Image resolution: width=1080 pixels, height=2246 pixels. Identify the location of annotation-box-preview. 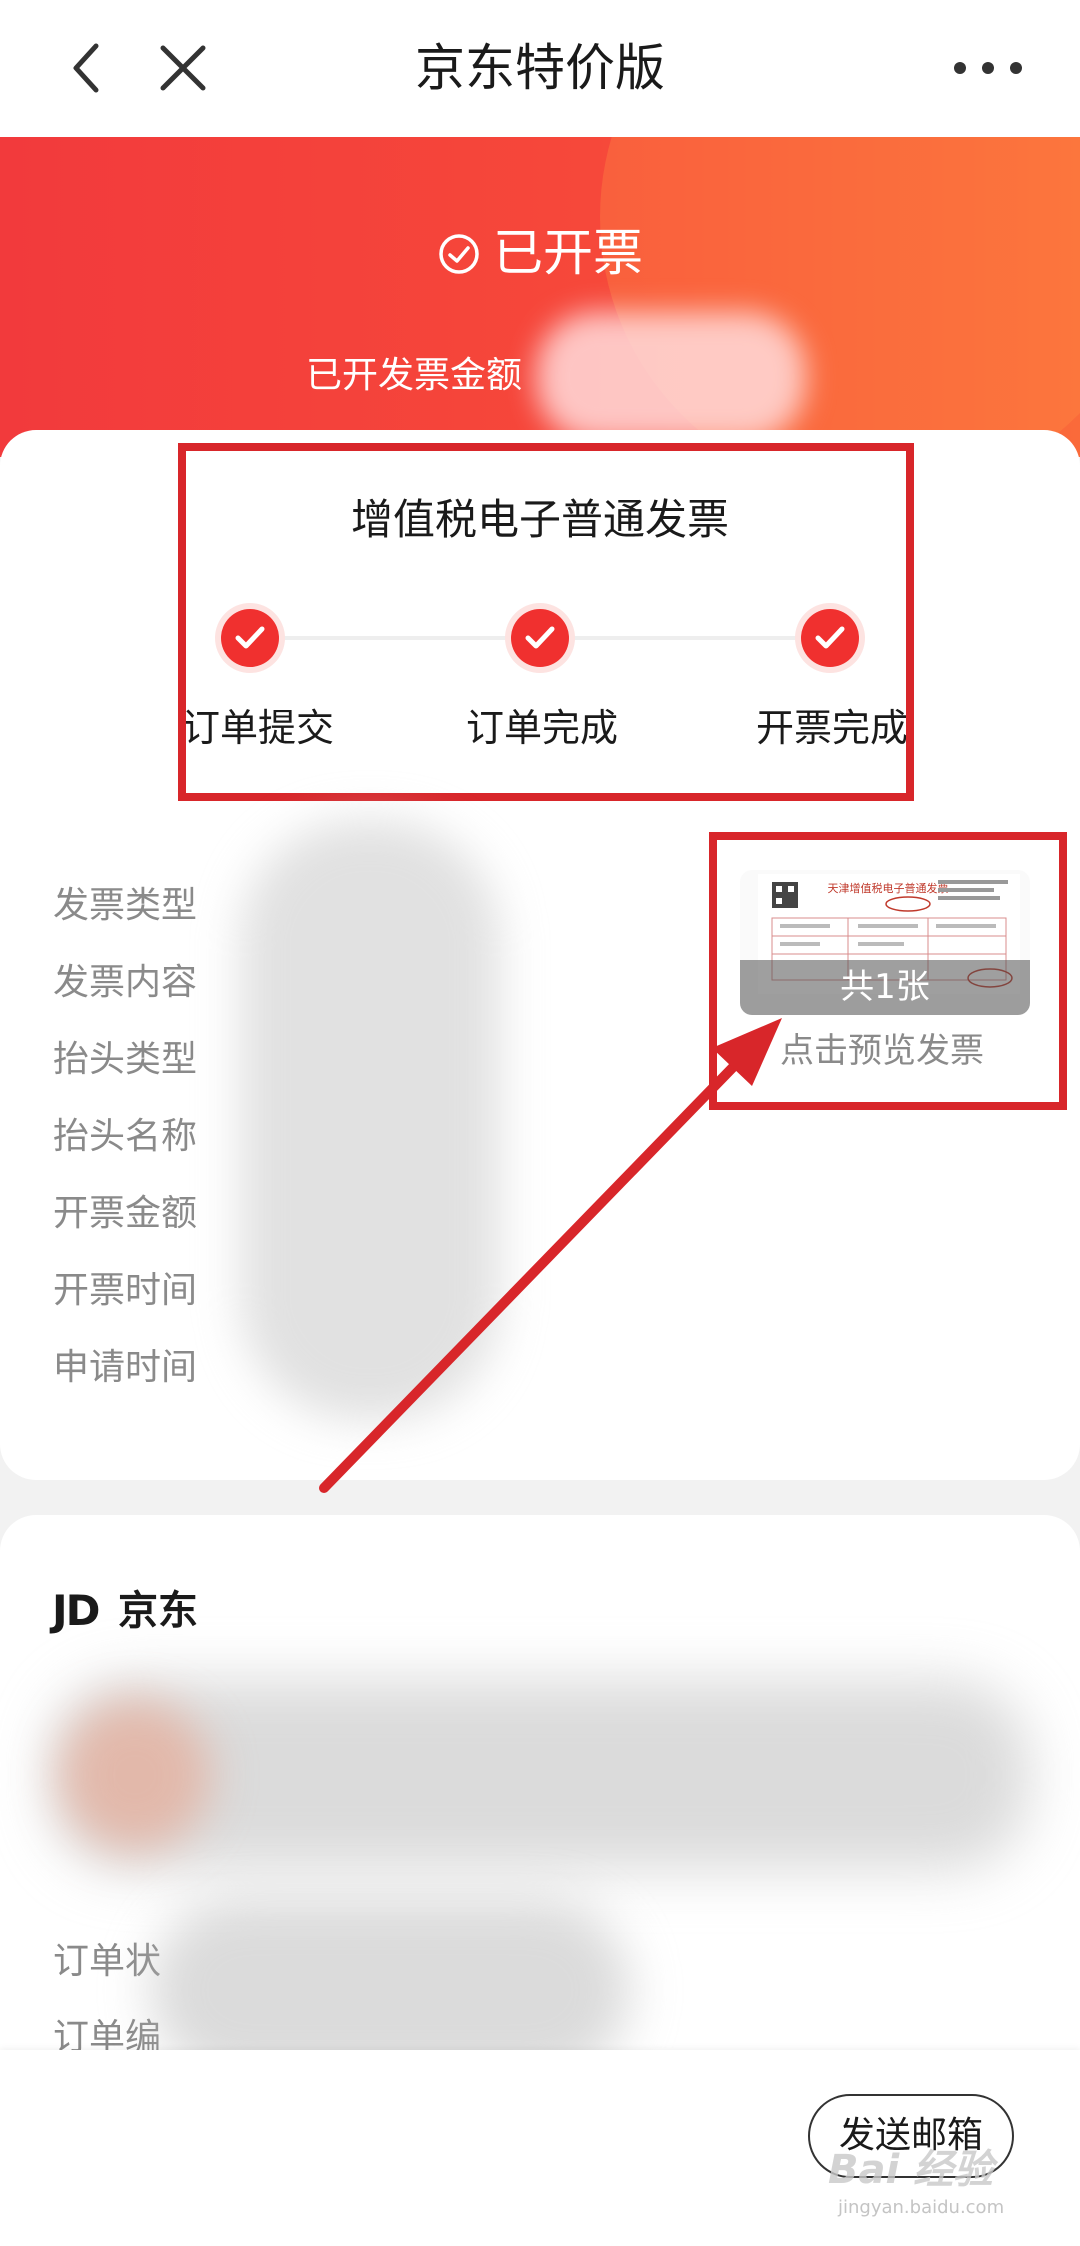
(888, 971).